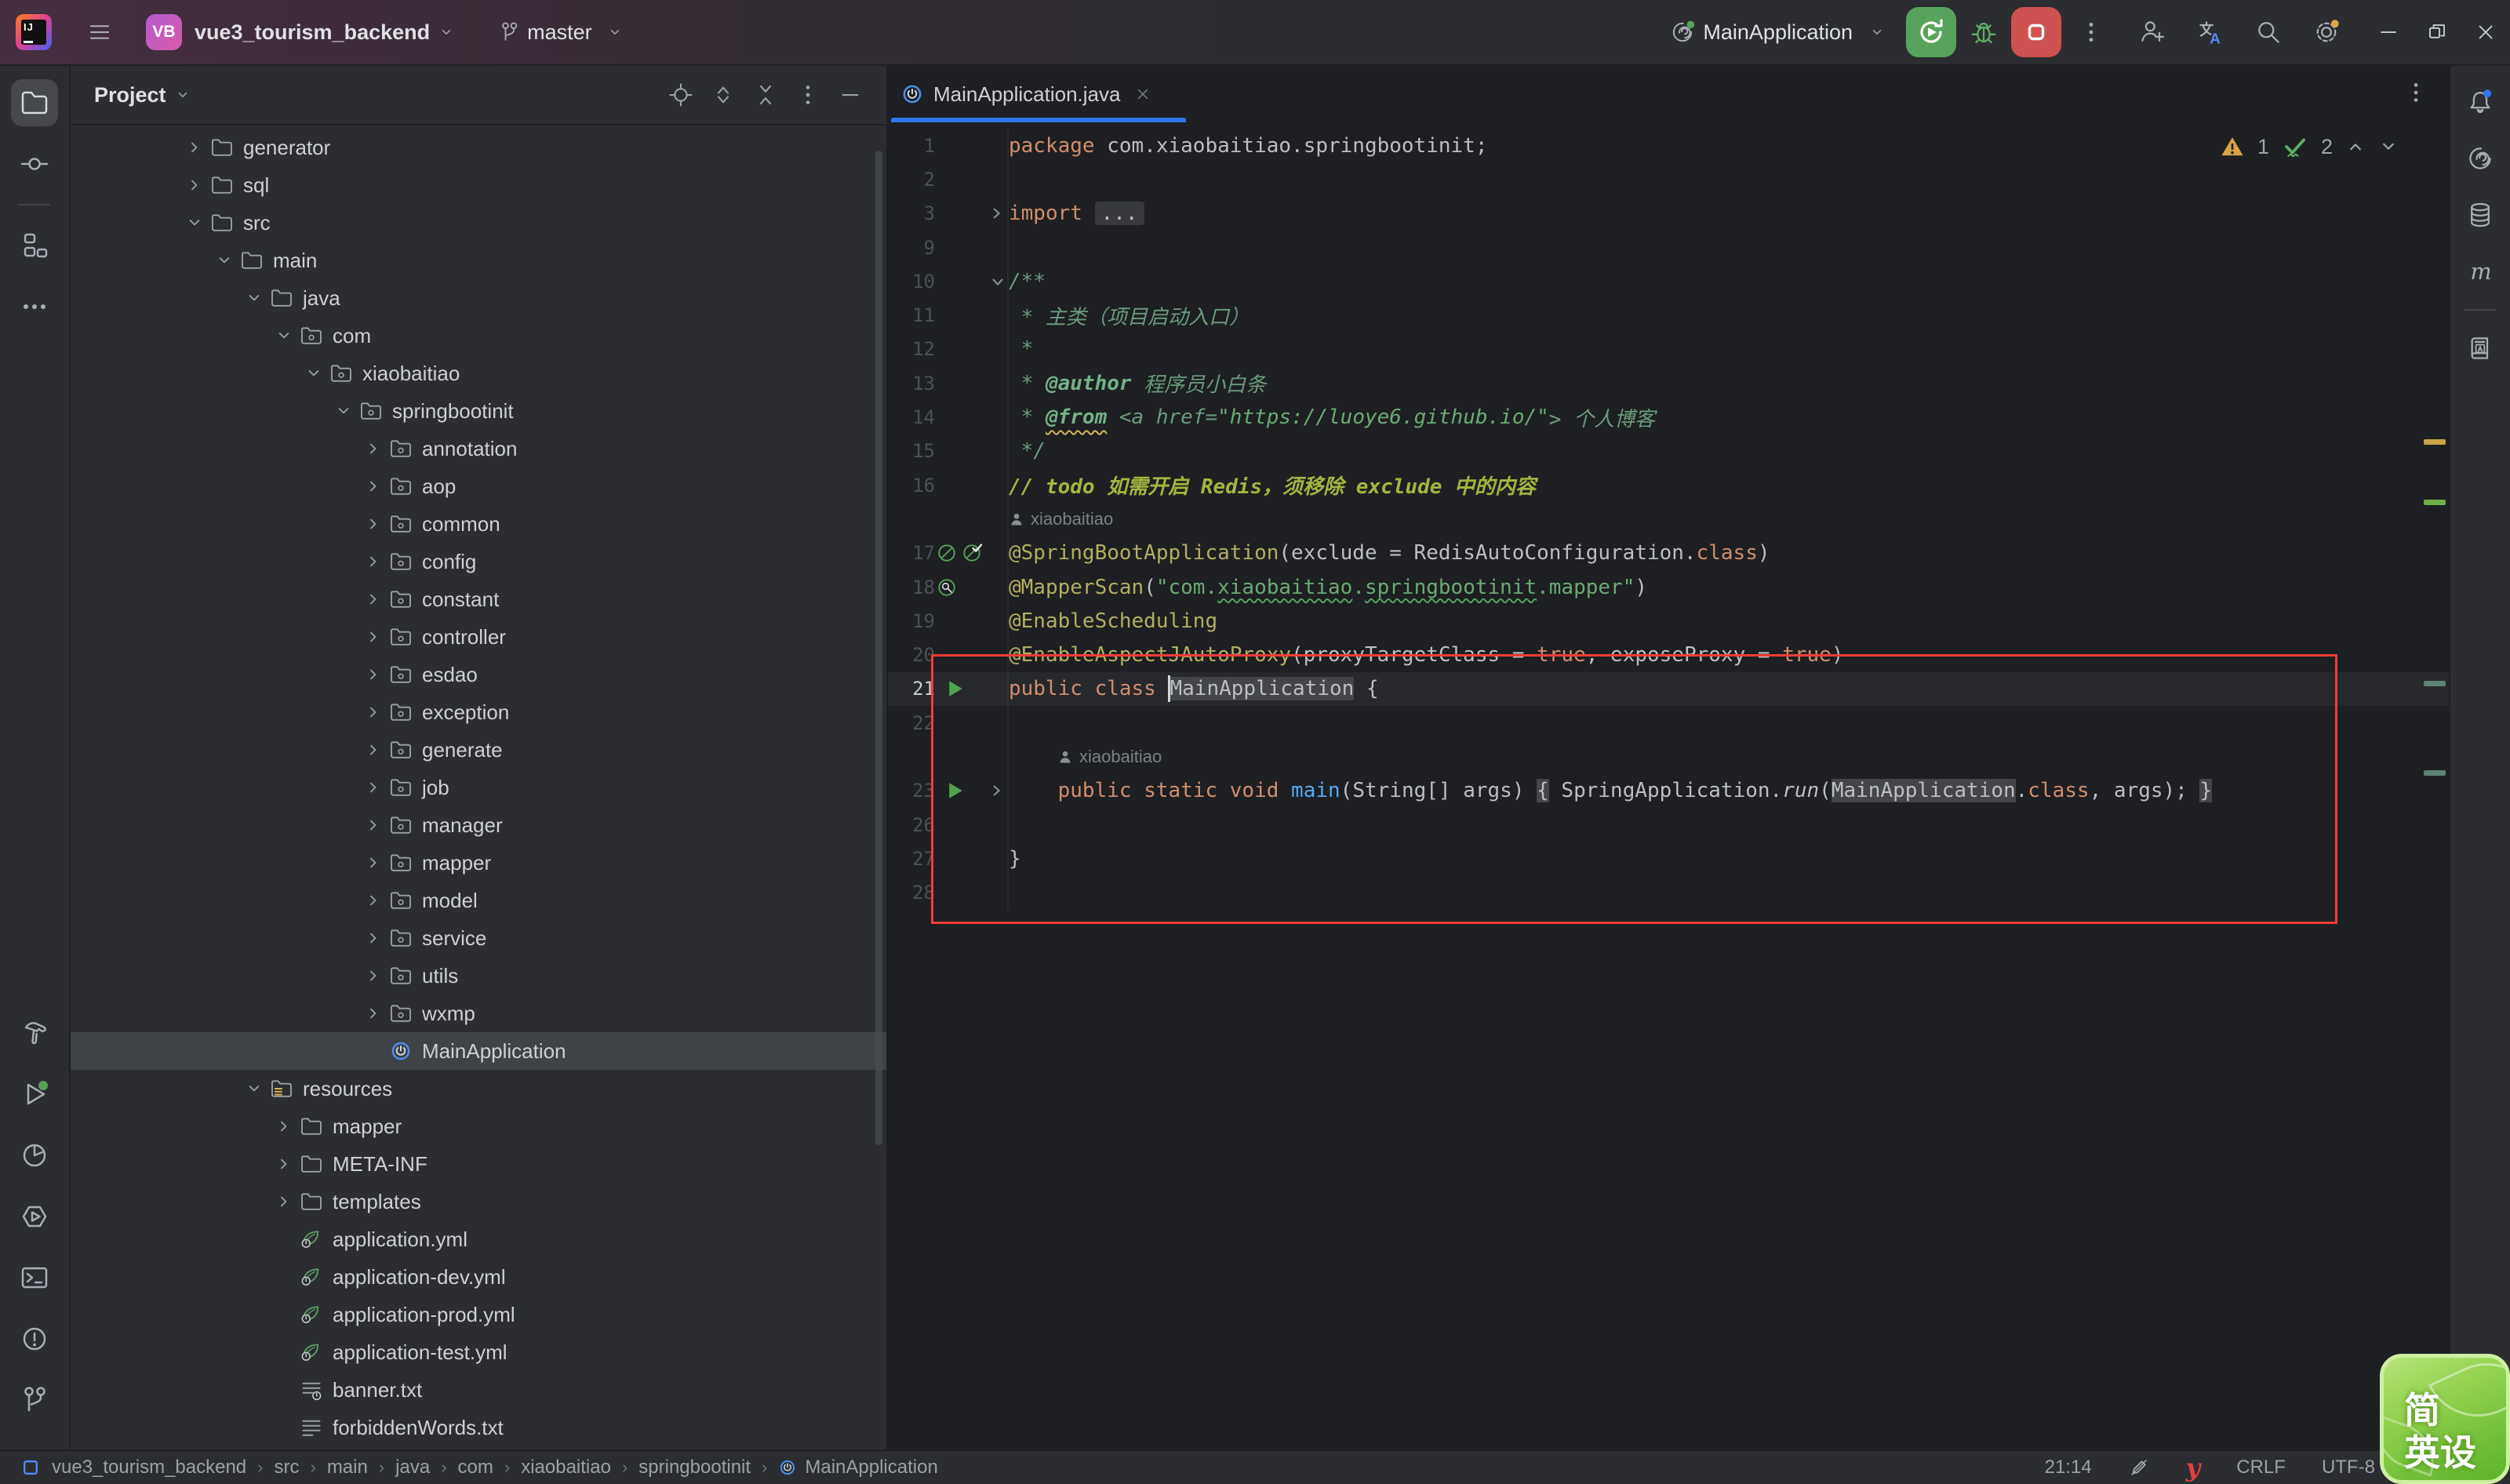  What do you see at coordinates (34, 1094) in the screenshot?
I see `sidebar-run-icon` at bounding box center [34, 1094].